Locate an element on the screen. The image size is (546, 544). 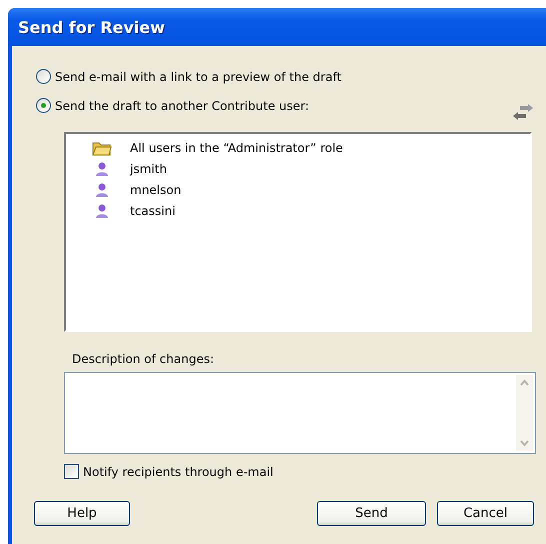
swap-arrows-icon is located at coordinates (523, 113).